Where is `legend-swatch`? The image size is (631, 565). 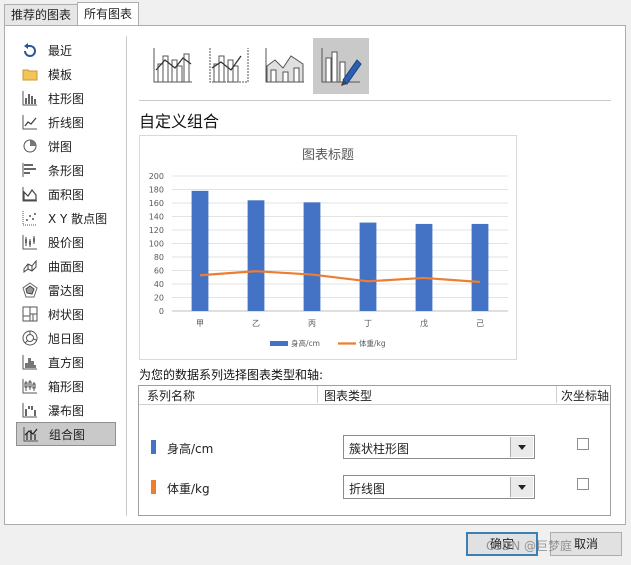
legend-swatch is located at coordinates (279, 343).